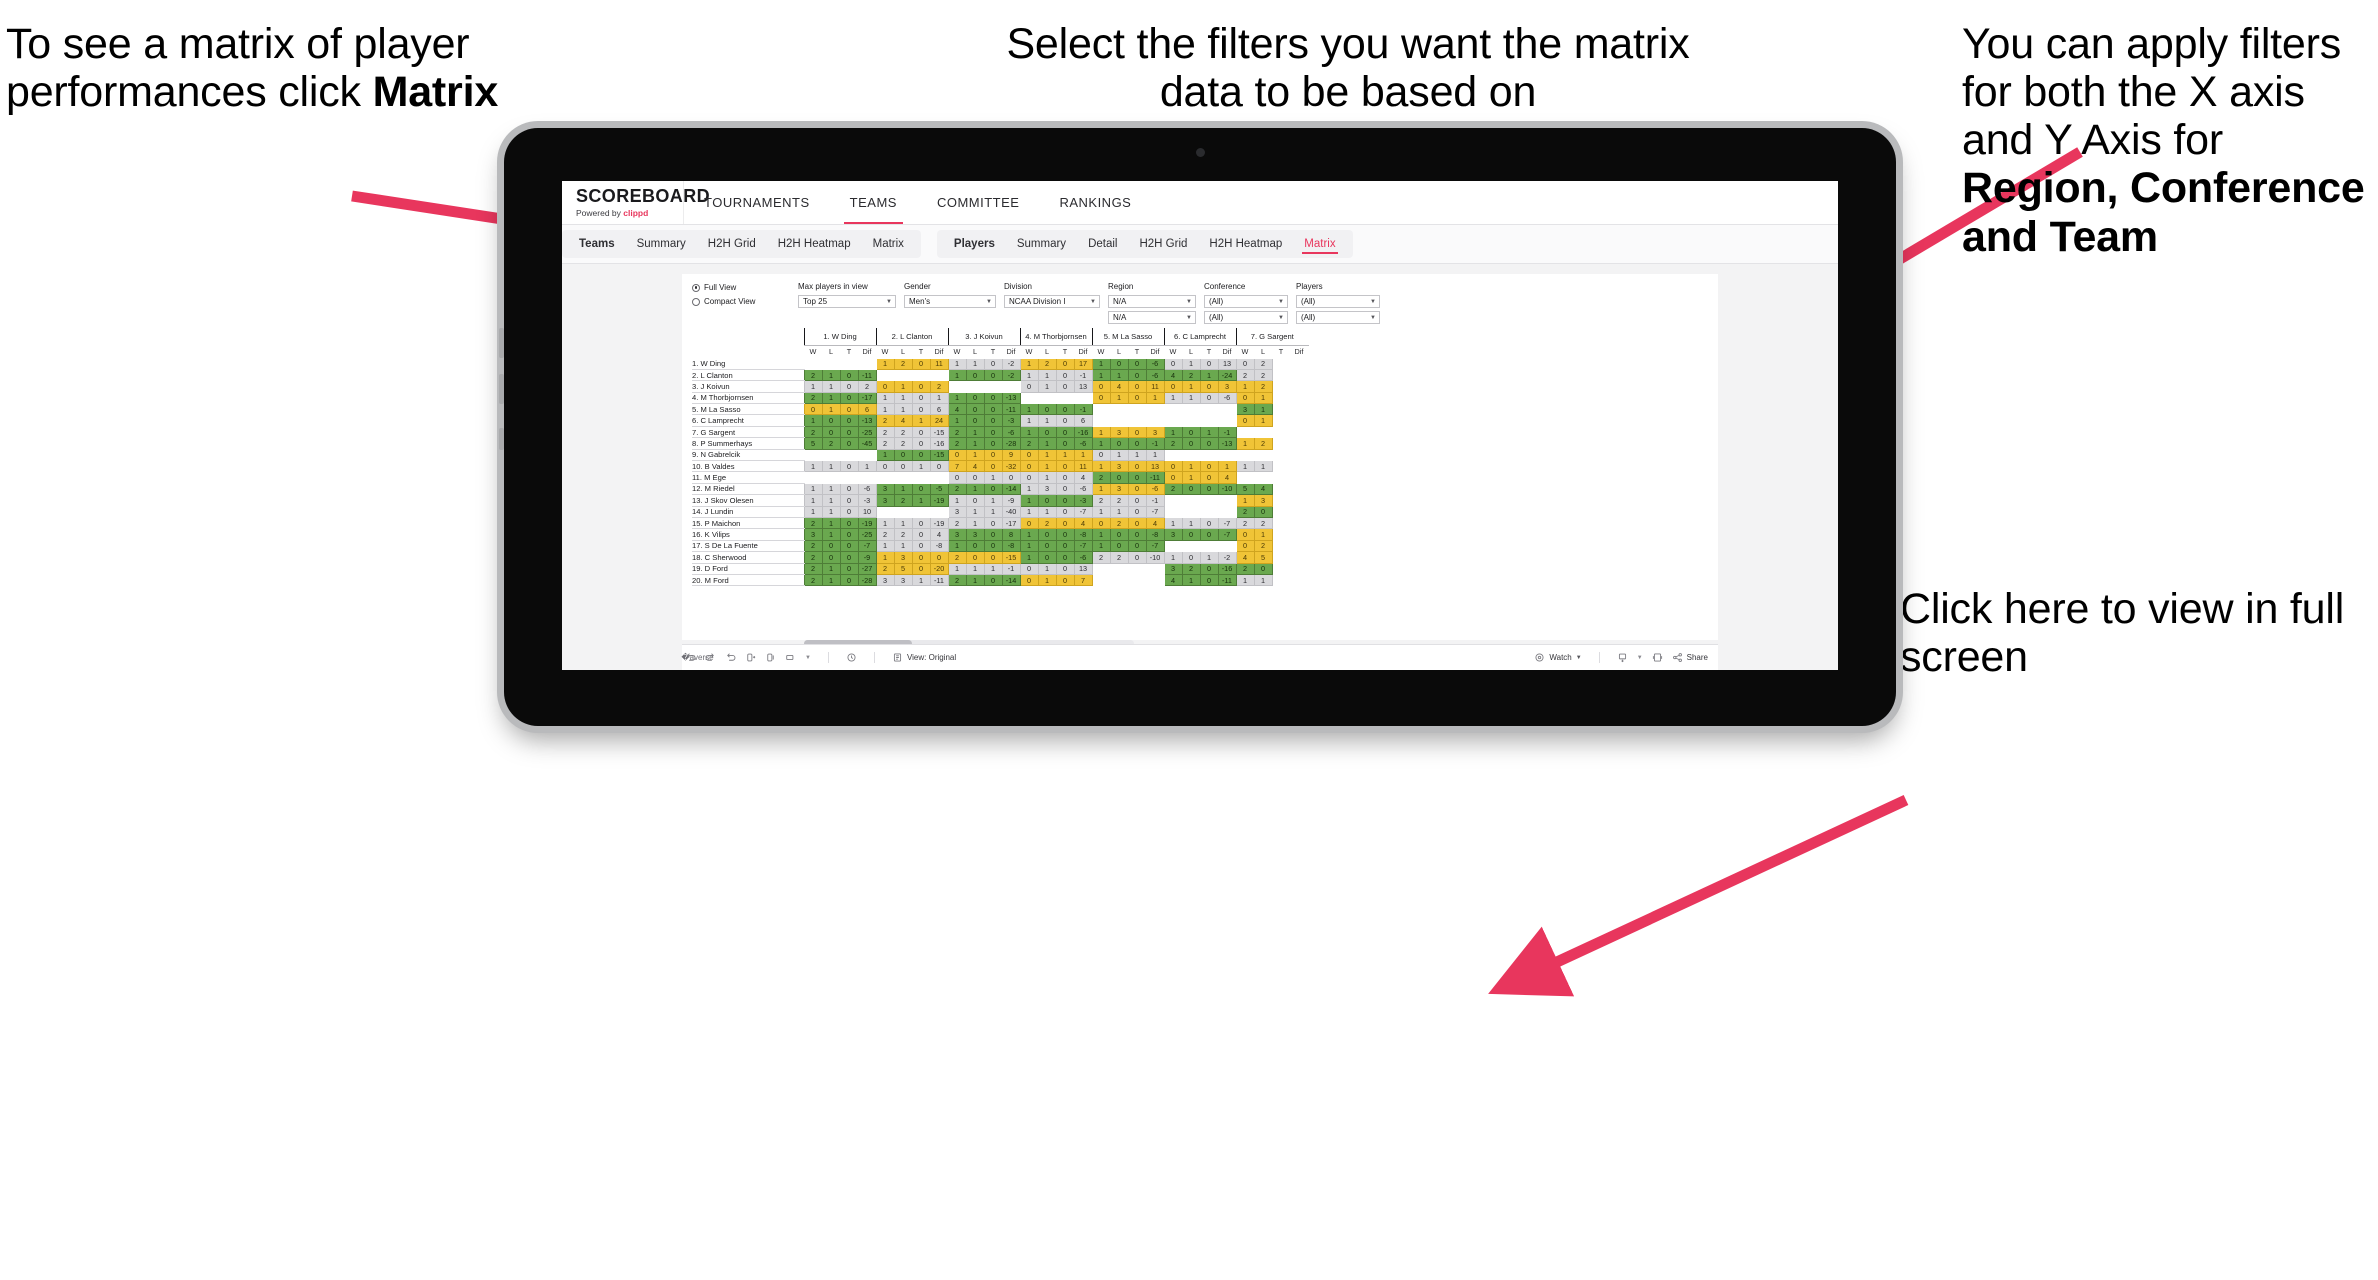 Image resolution: width=2378 pixels, height=1280 pixels. Describe the element at coordinates (1000, 568) in the screenshot. I see `matrix-row: 19. D Ford 2 1 0 -27 2 5 0 -20 1 1 1 -1 0 1 0 13 3 2 0 -16 2 0` at that location.